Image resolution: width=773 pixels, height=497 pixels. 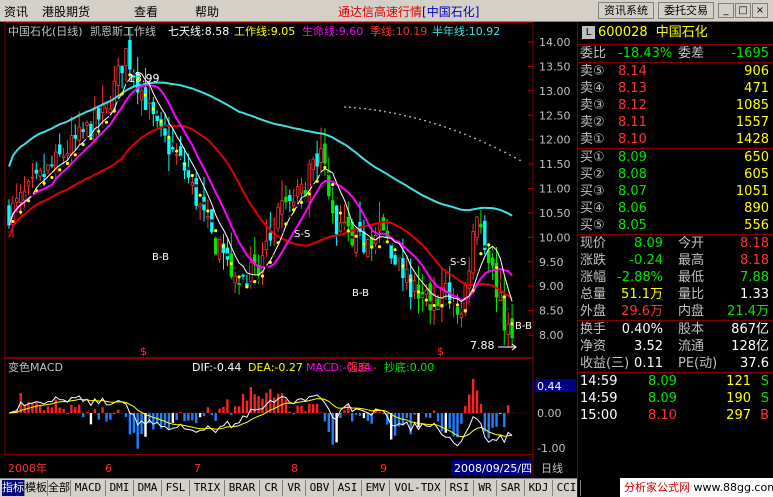 I want to click on low-price-label: 7.88, so click(x=482, y=345).